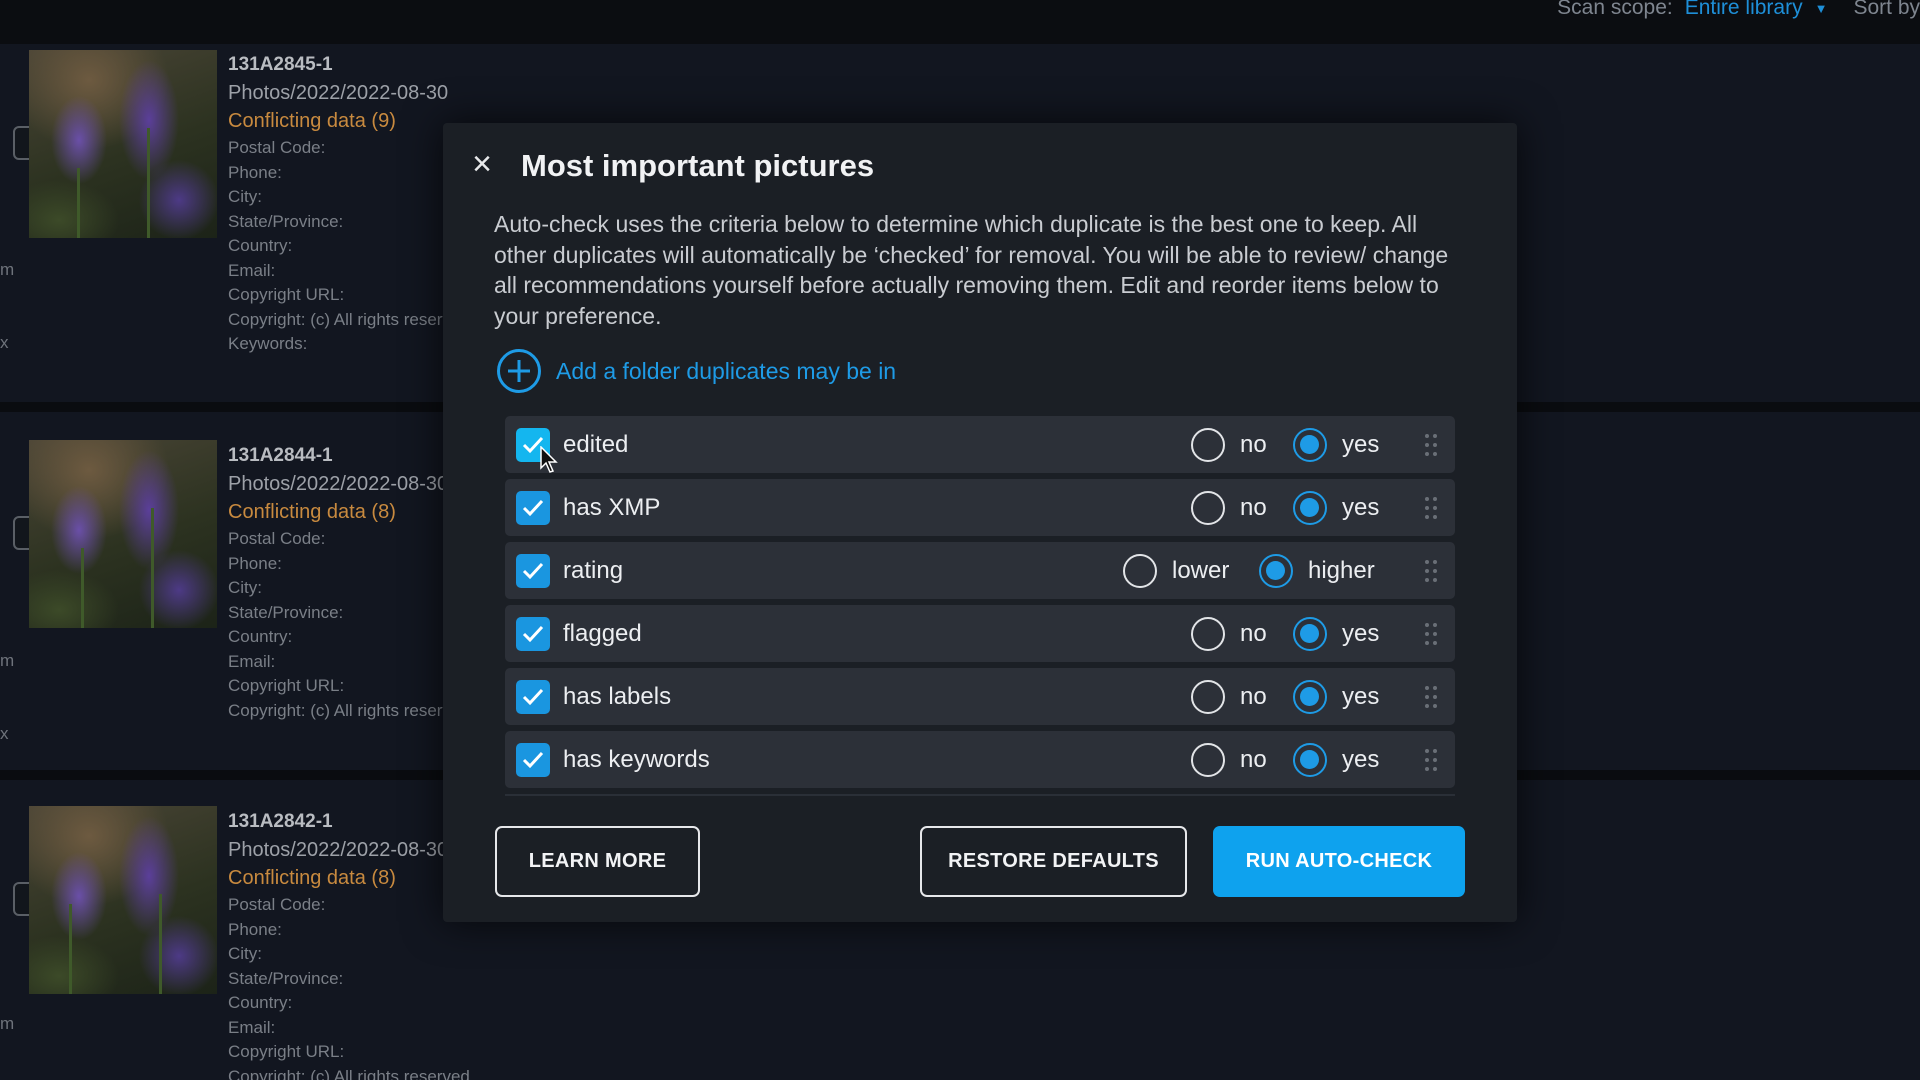 The image size is (1920, 1080). Describe the element at coordinates (549, 459) in the screenshot. I see `mouse-cursor-icon` at that location.